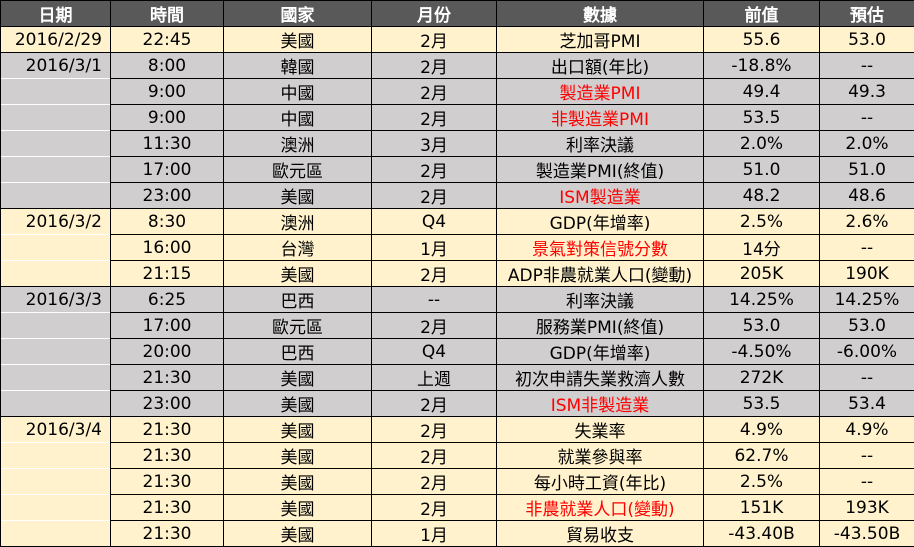  What do you see at coordinates (167, 352) in the screenshot?
I see `time-cell: 20:00` at bounding box center [167, 352].